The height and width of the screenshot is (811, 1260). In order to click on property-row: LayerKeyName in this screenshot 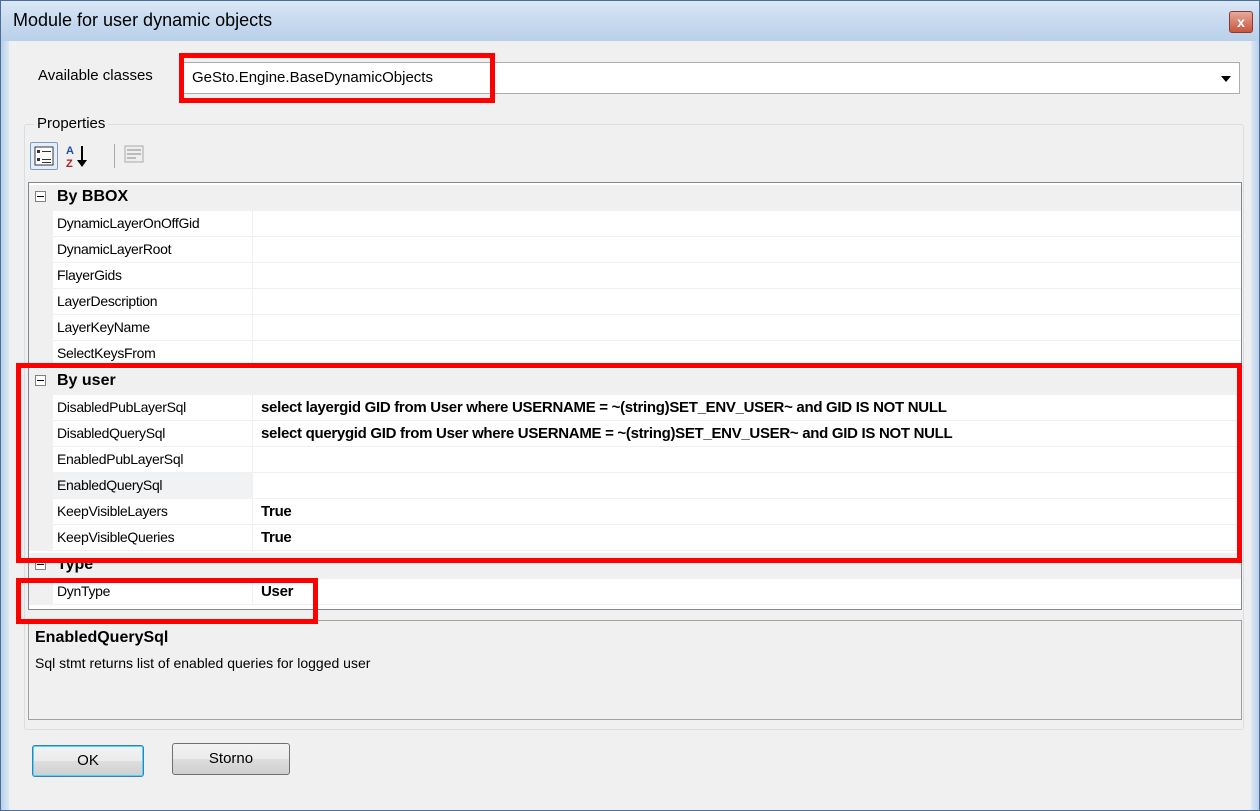, I will do `click(635, 328)`.